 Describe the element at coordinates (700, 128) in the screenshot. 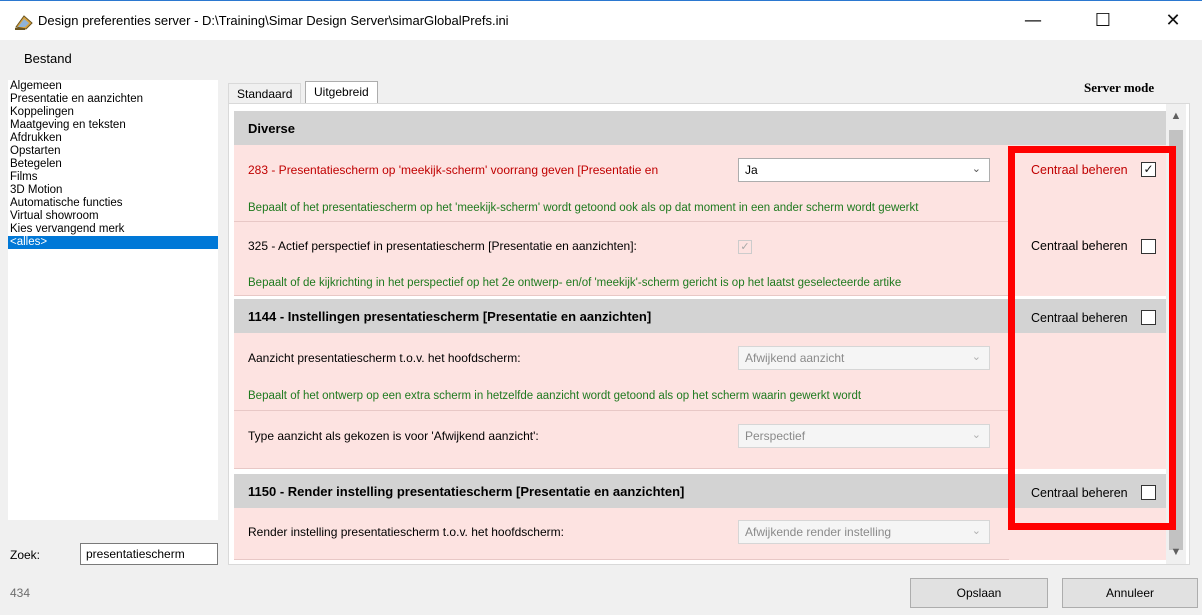

I see `section-header-diverse: Diverse` at that location.